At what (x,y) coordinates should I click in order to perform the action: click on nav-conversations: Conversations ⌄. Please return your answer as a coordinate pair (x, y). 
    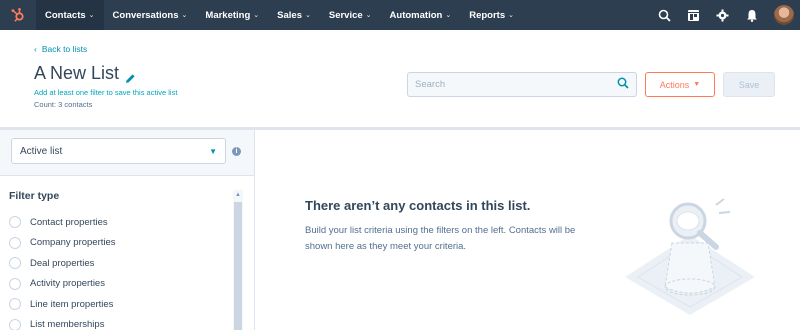
    Looking at the image, I should click on (150, 15).